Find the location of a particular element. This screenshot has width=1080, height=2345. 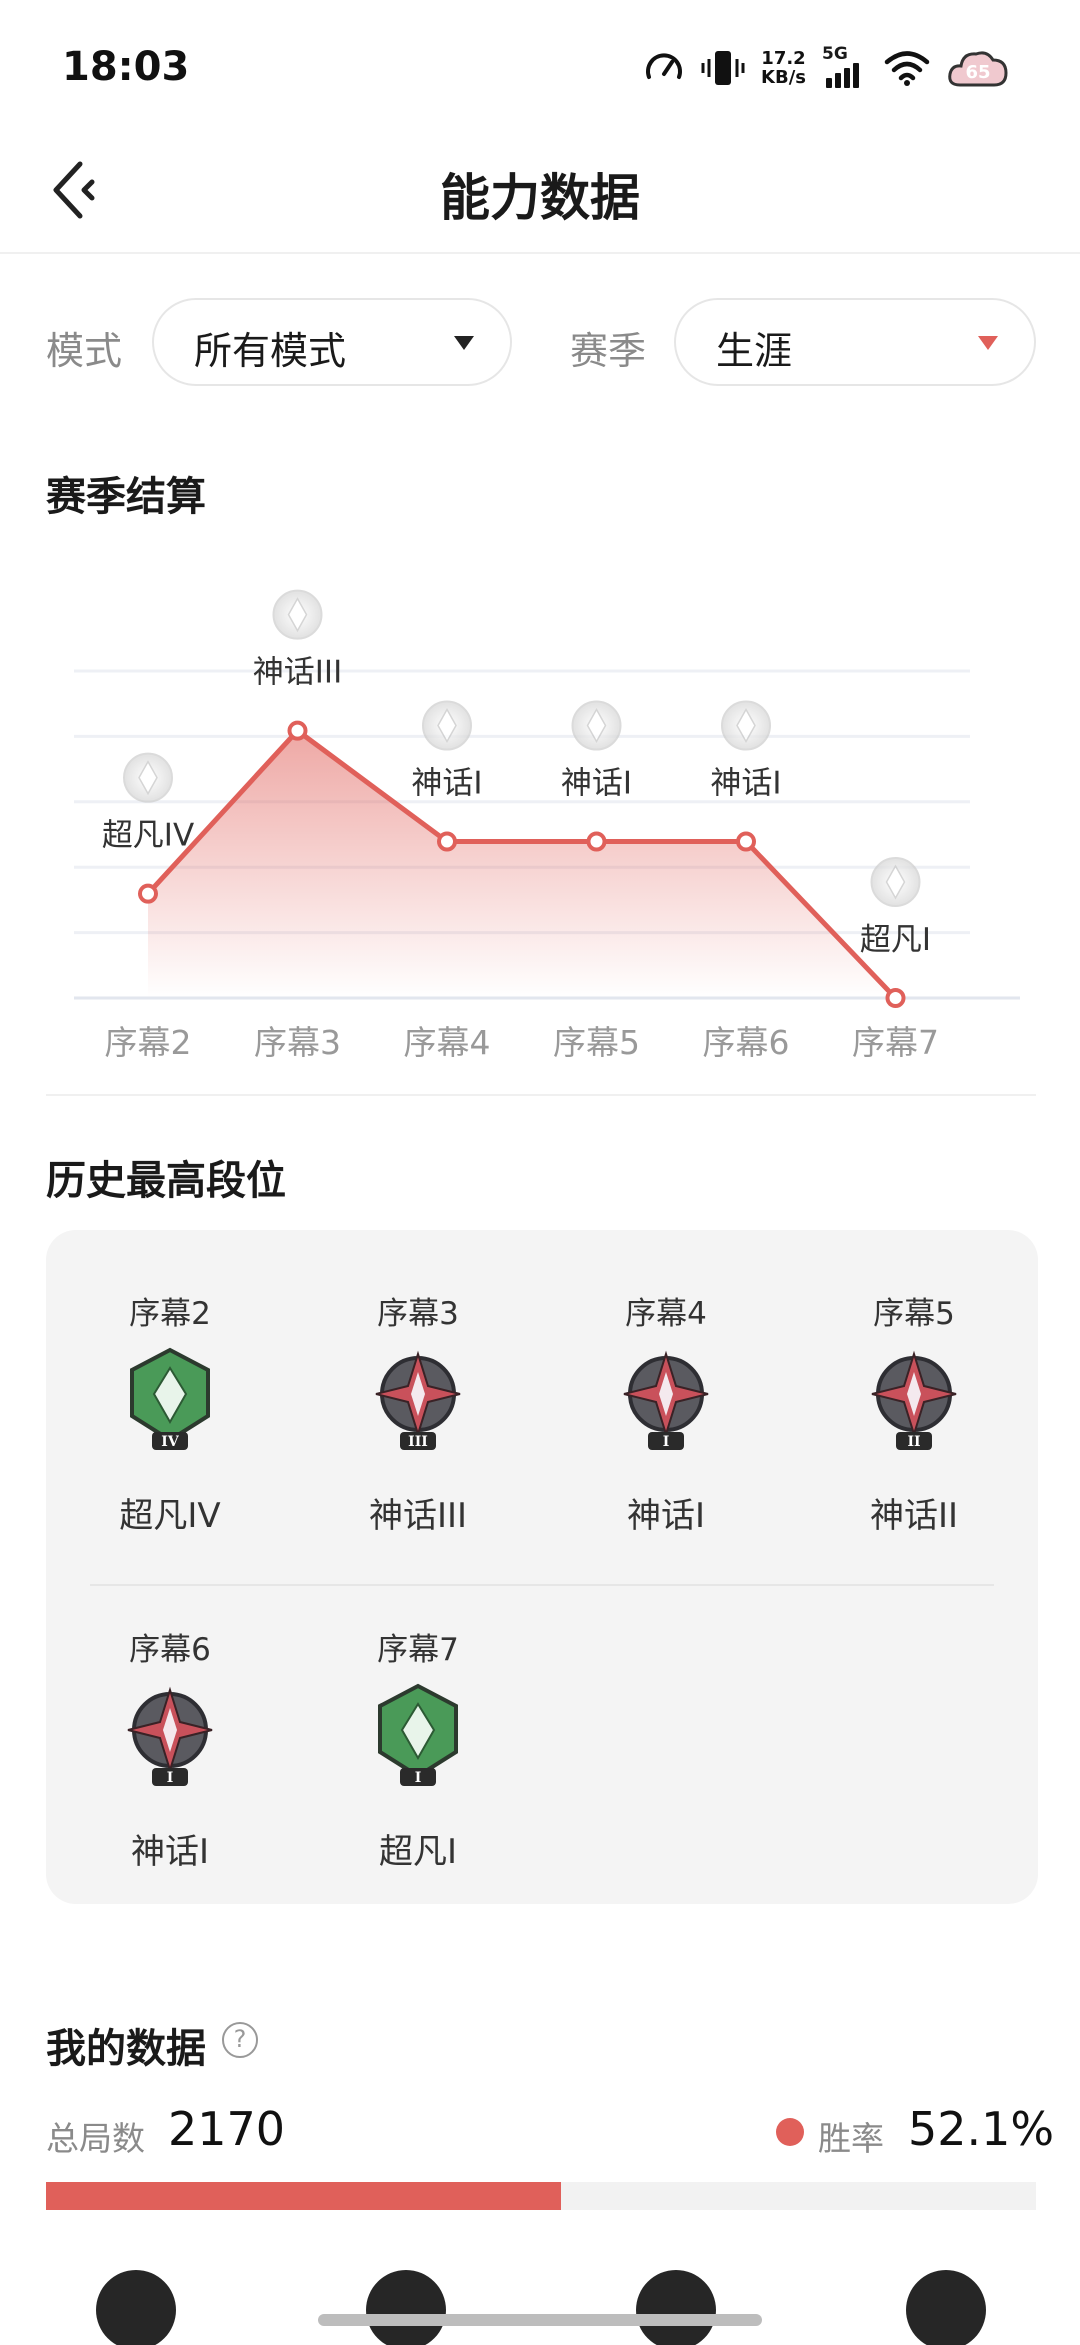

season-select: 生涯 is located at coordinates (855, 342).